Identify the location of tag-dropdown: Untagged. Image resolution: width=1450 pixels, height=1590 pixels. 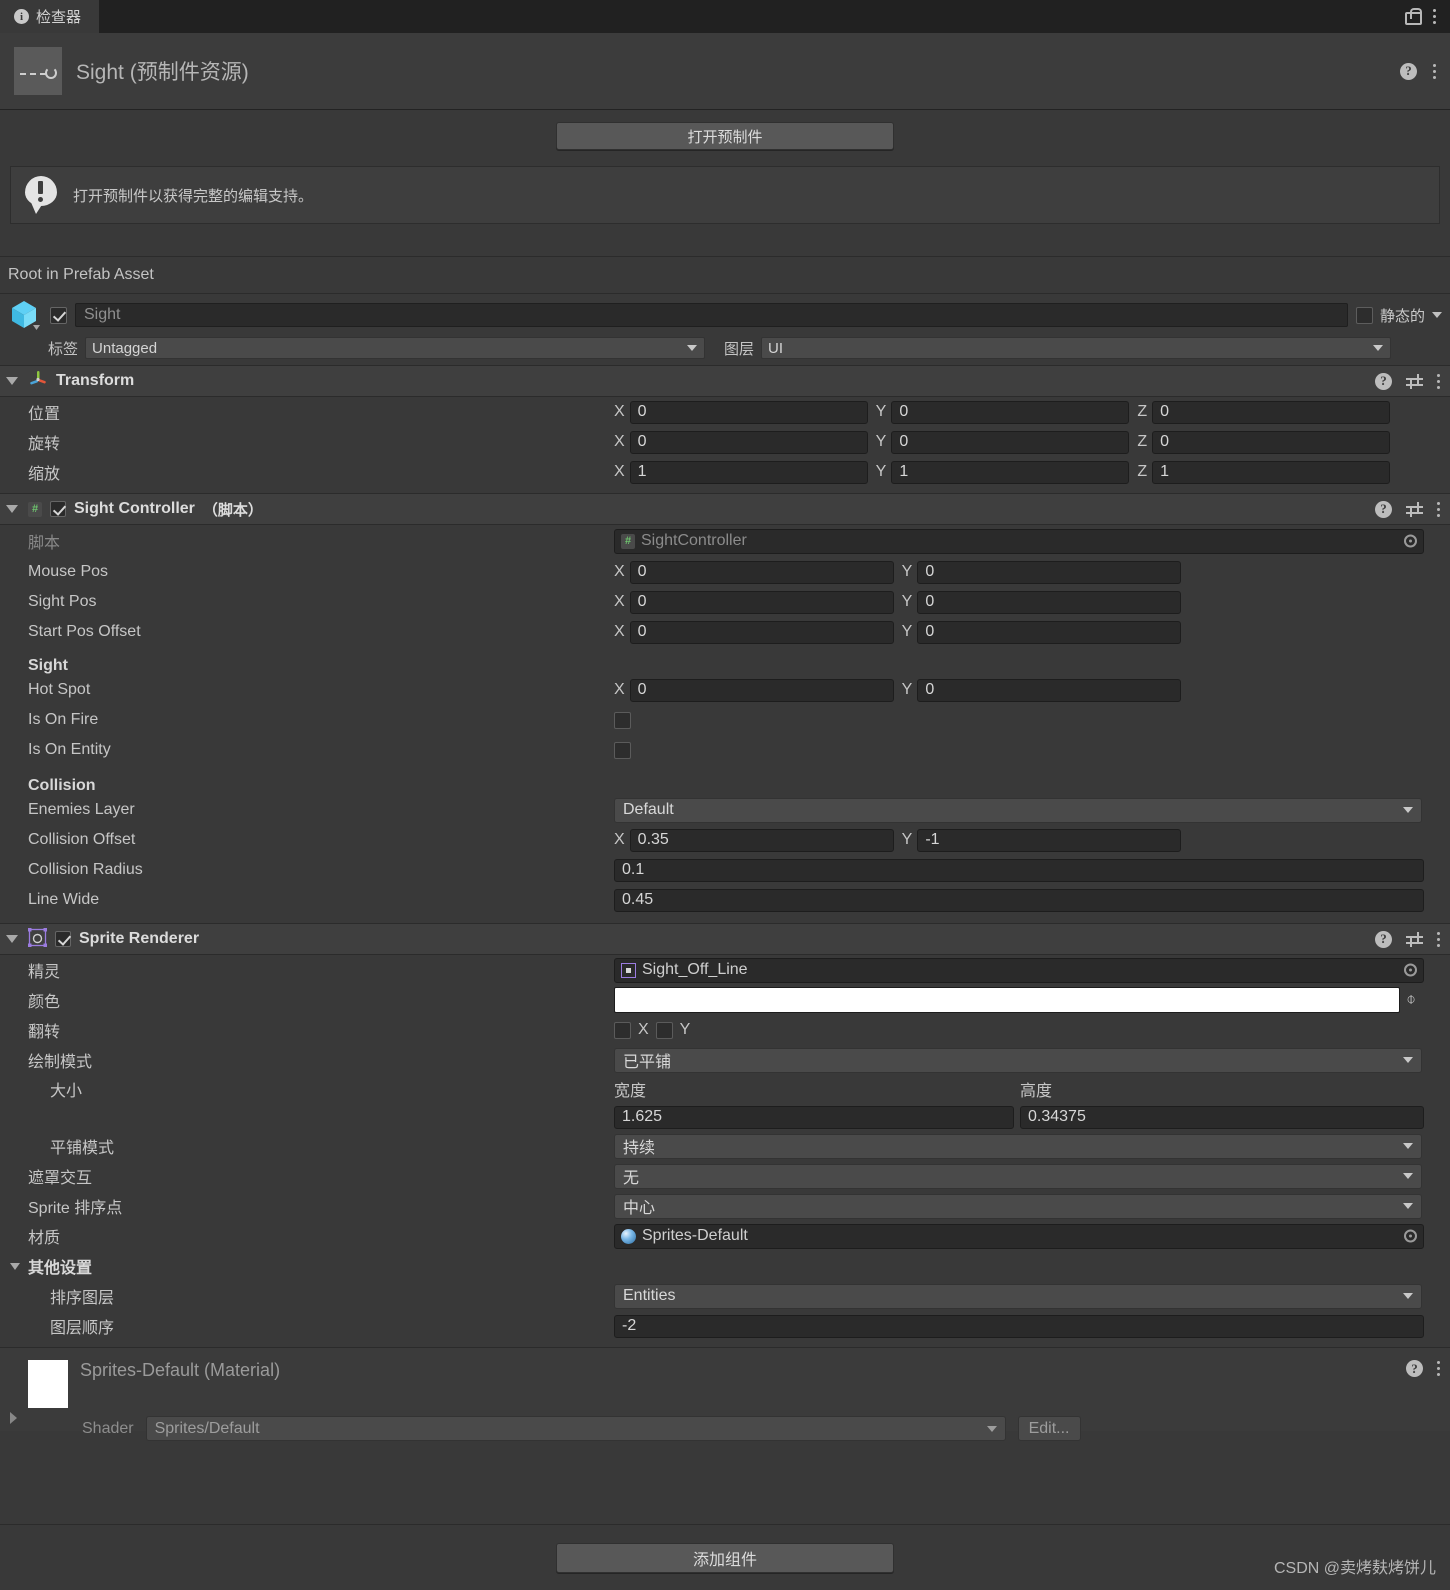
(395, 348).